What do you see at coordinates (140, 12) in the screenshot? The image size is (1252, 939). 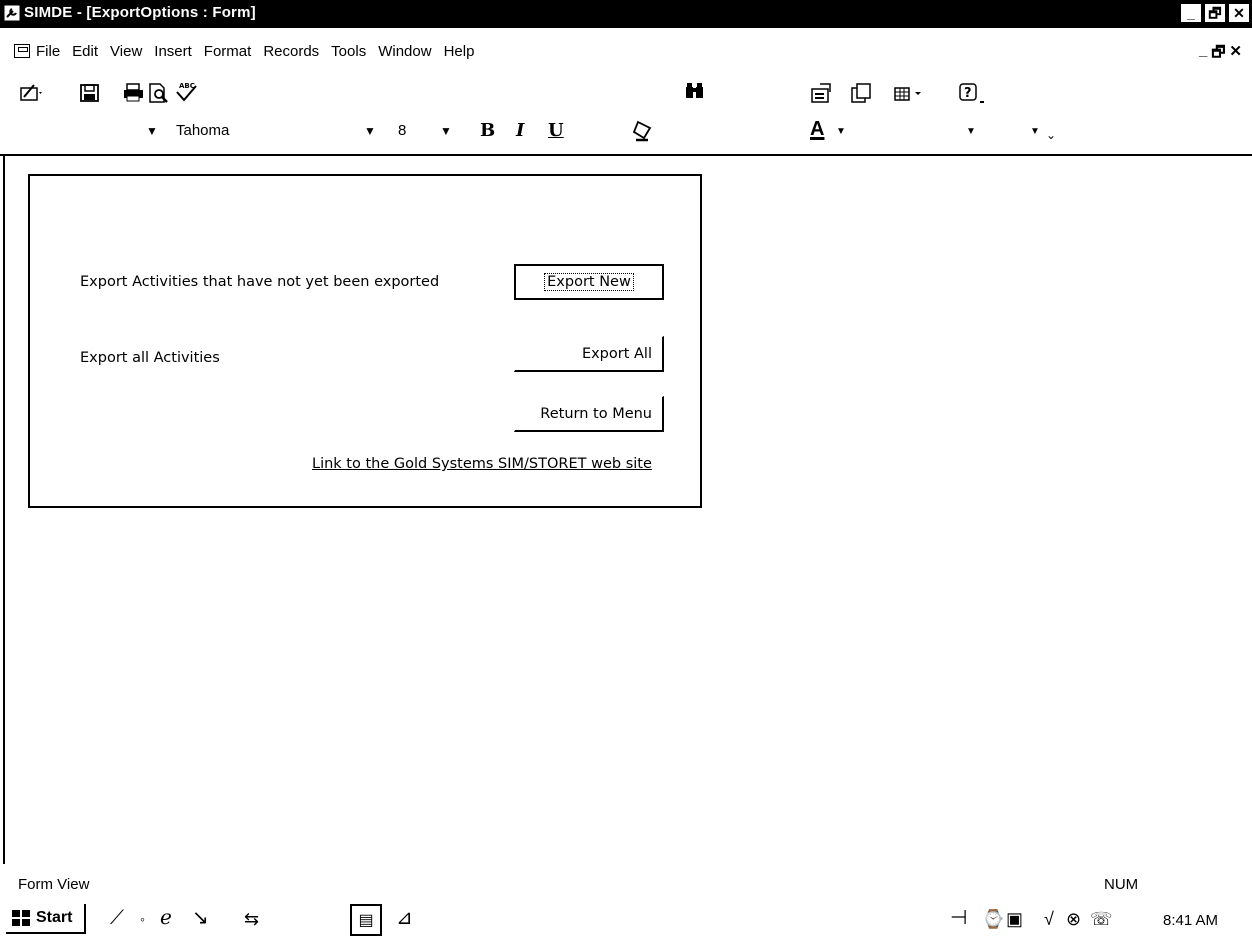 I see `window-title: SIMDE - [ExportOptions : Form]` at bounding box center [140, 12].